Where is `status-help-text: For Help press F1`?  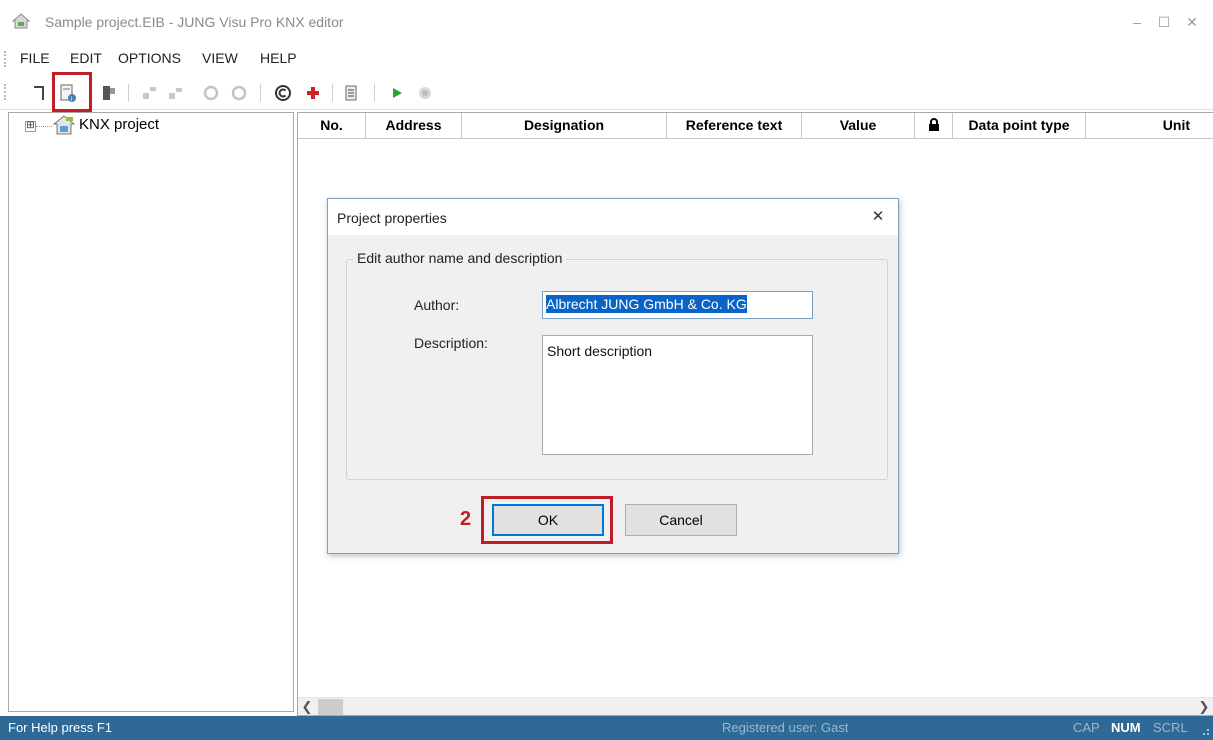
status-help-text: For Help press F1 is located at coordinates (60, 727).